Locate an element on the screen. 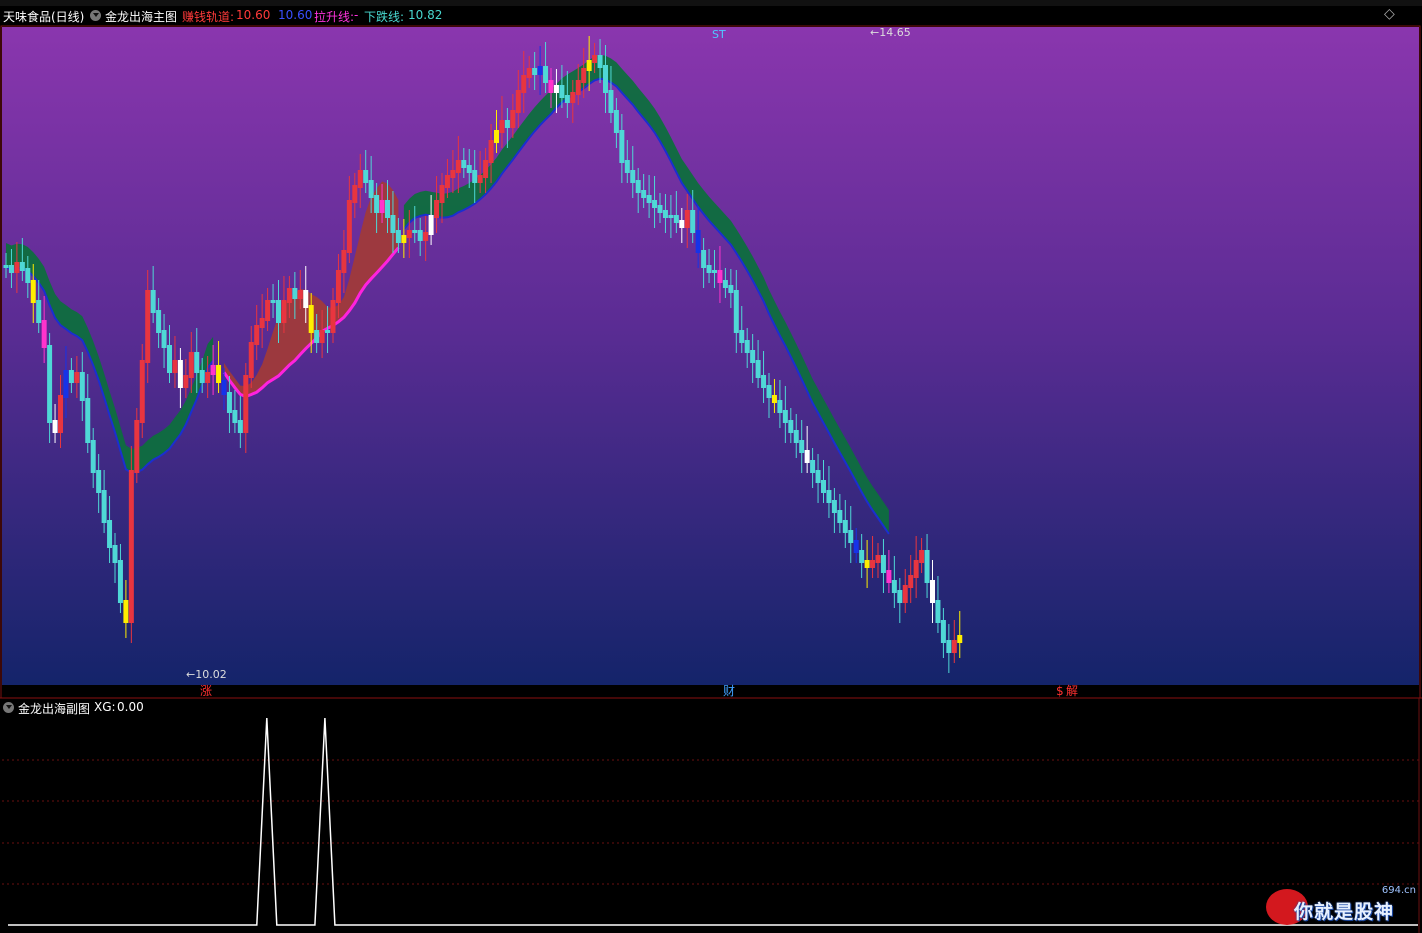 The height and width of the screenshot is (933, 1422). indicator-name: 金龙出海主图 is located at coordinates (141, 16).